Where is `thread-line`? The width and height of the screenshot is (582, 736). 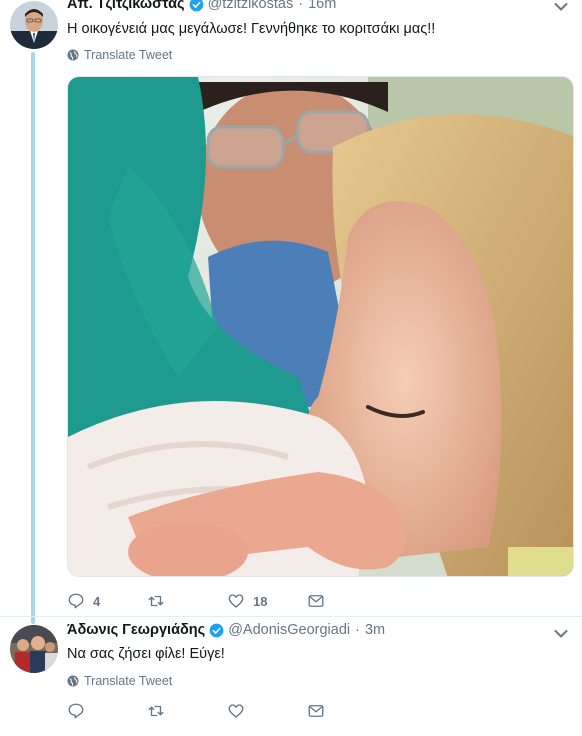 thread-line is located at coordinates (33, 338).